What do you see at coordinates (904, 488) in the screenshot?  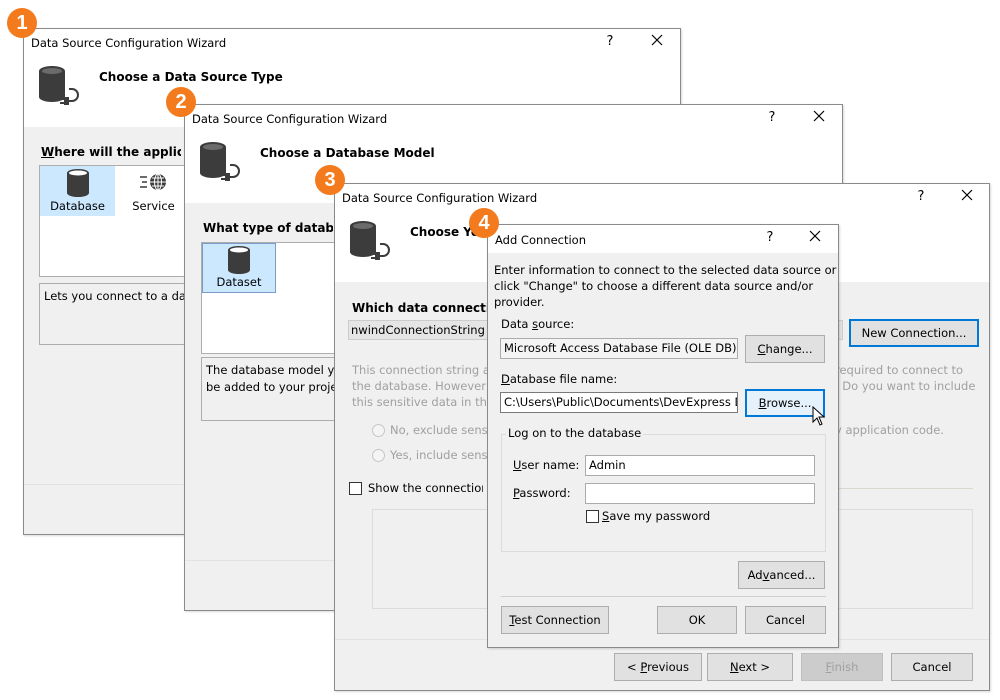 I see `connection-string-divider` at bounding box center [904, 488].